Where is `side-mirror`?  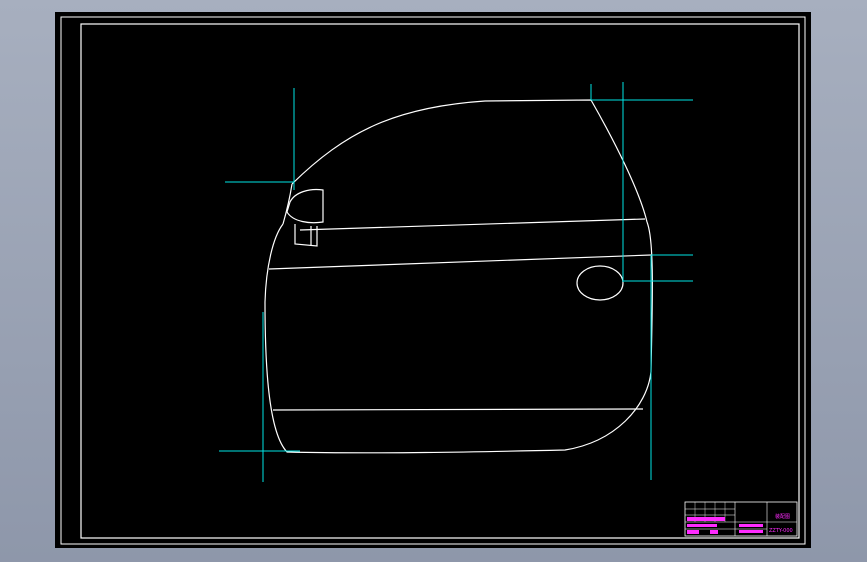
side-mirror is located at coordinates (305, 206).